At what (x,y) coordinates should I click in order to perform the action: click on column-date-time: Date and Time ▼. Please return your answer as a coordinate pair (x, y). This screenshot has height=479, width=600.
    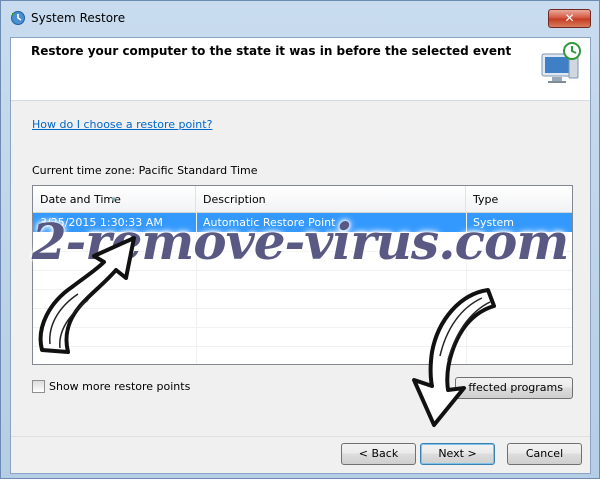
    Looking at the image, I should click on (114, 199).